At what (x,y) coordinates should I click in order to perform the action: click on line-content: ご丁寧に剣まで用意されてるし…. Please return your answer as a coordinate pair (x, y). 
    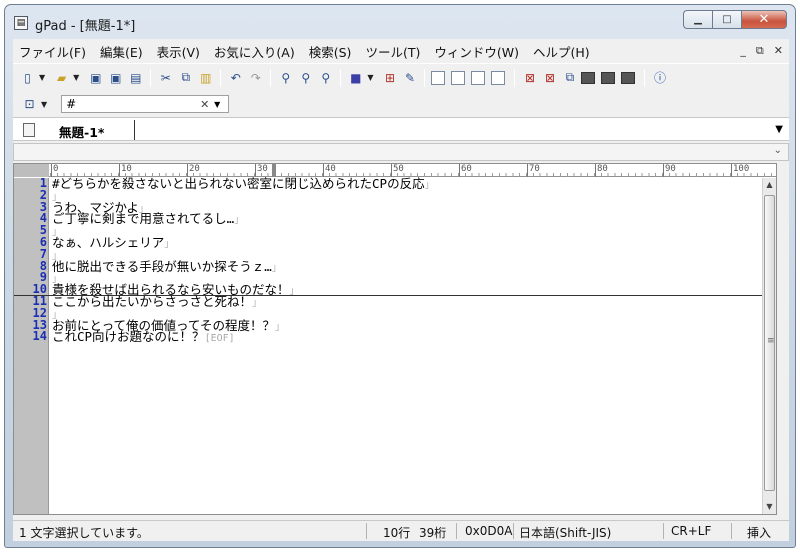
    Looking at the image, I should click on (143, 219).